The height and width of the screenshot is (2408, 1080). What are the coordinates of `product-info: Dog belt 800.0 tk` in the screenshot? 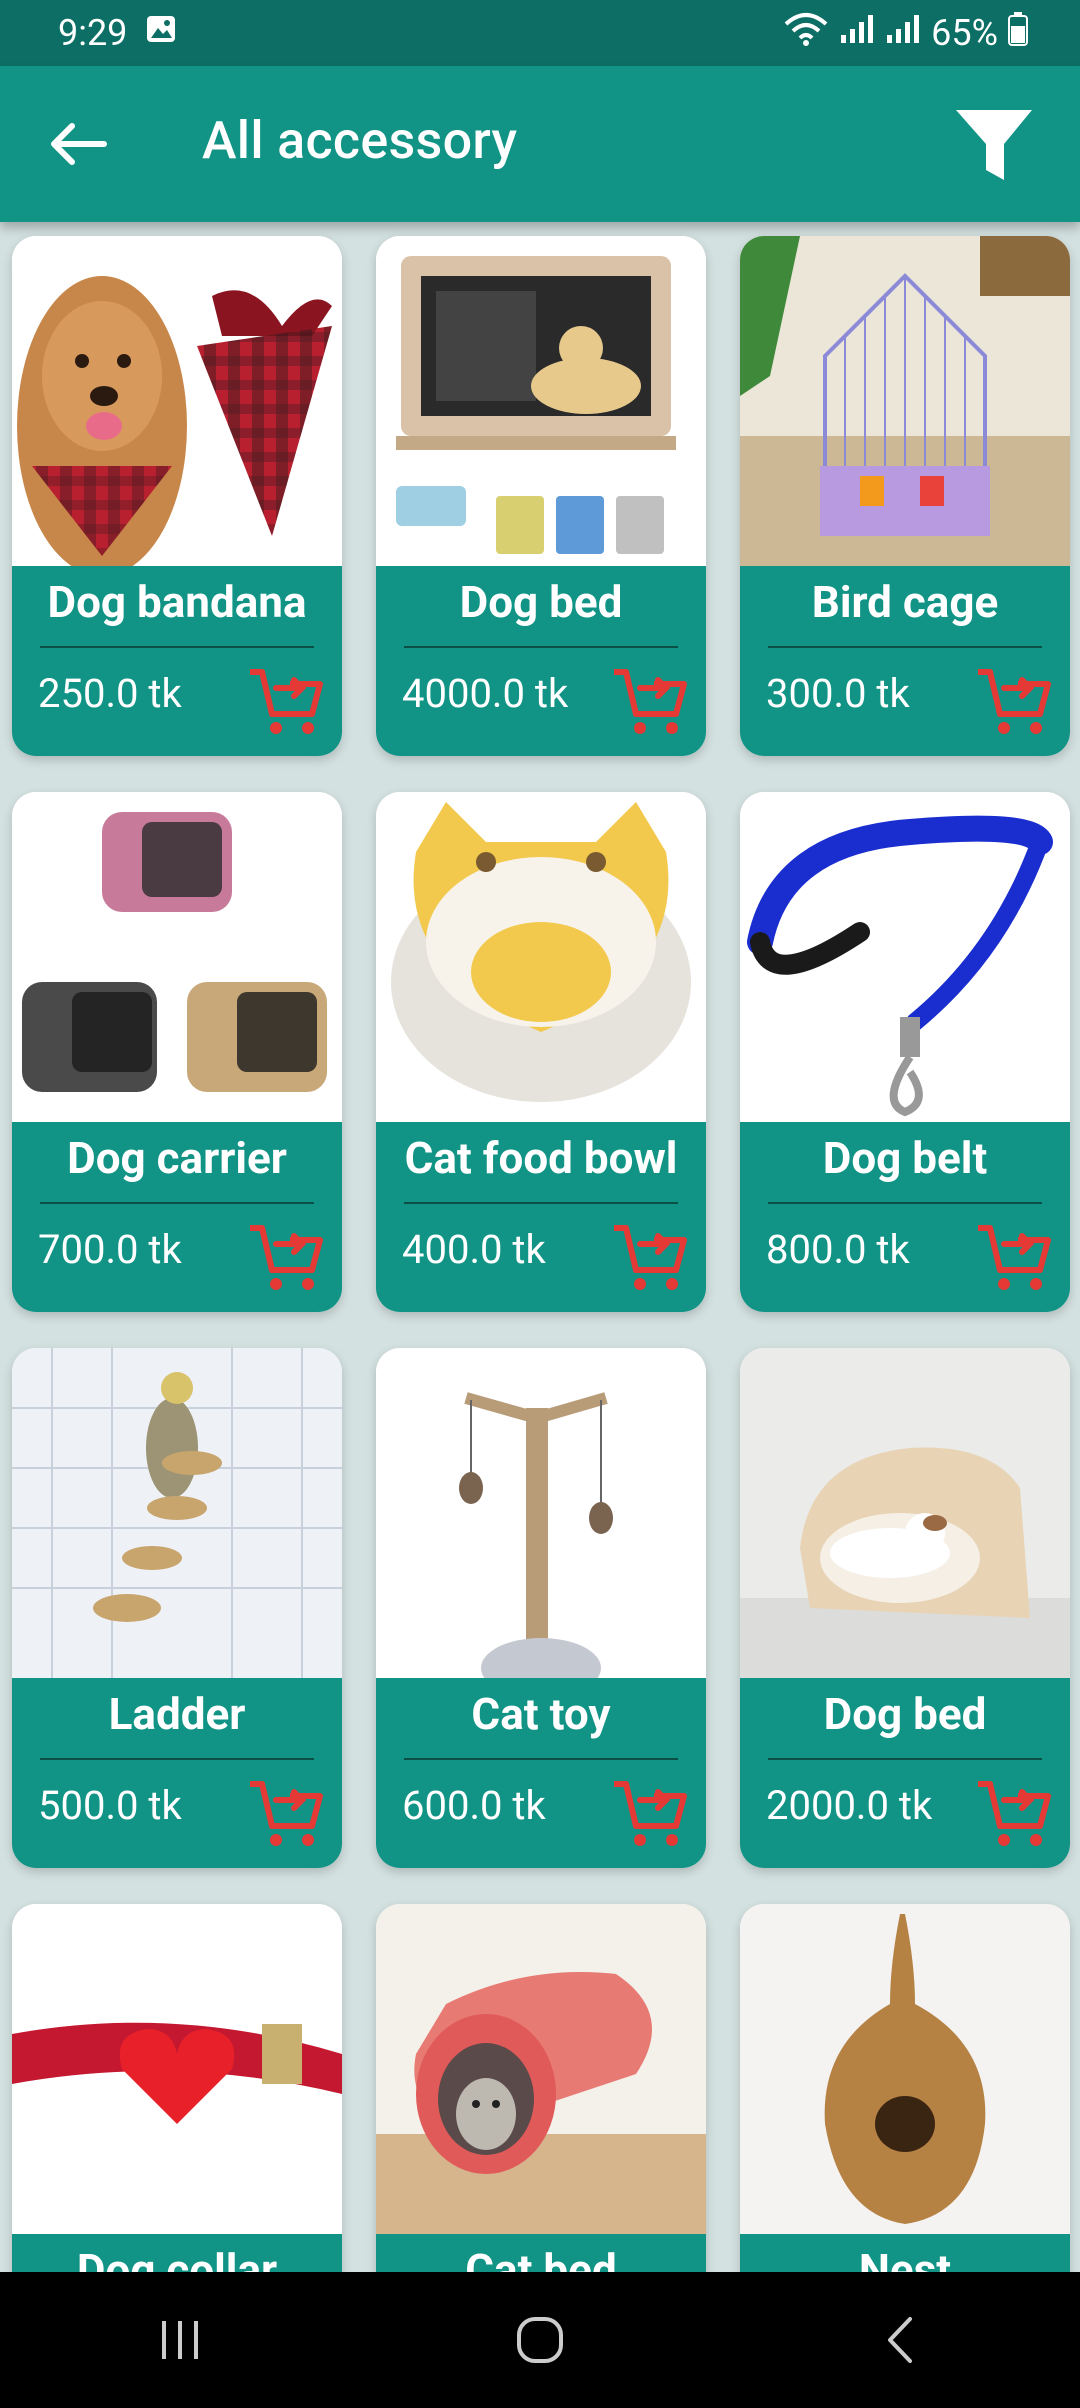 It's located at (905, 1217).